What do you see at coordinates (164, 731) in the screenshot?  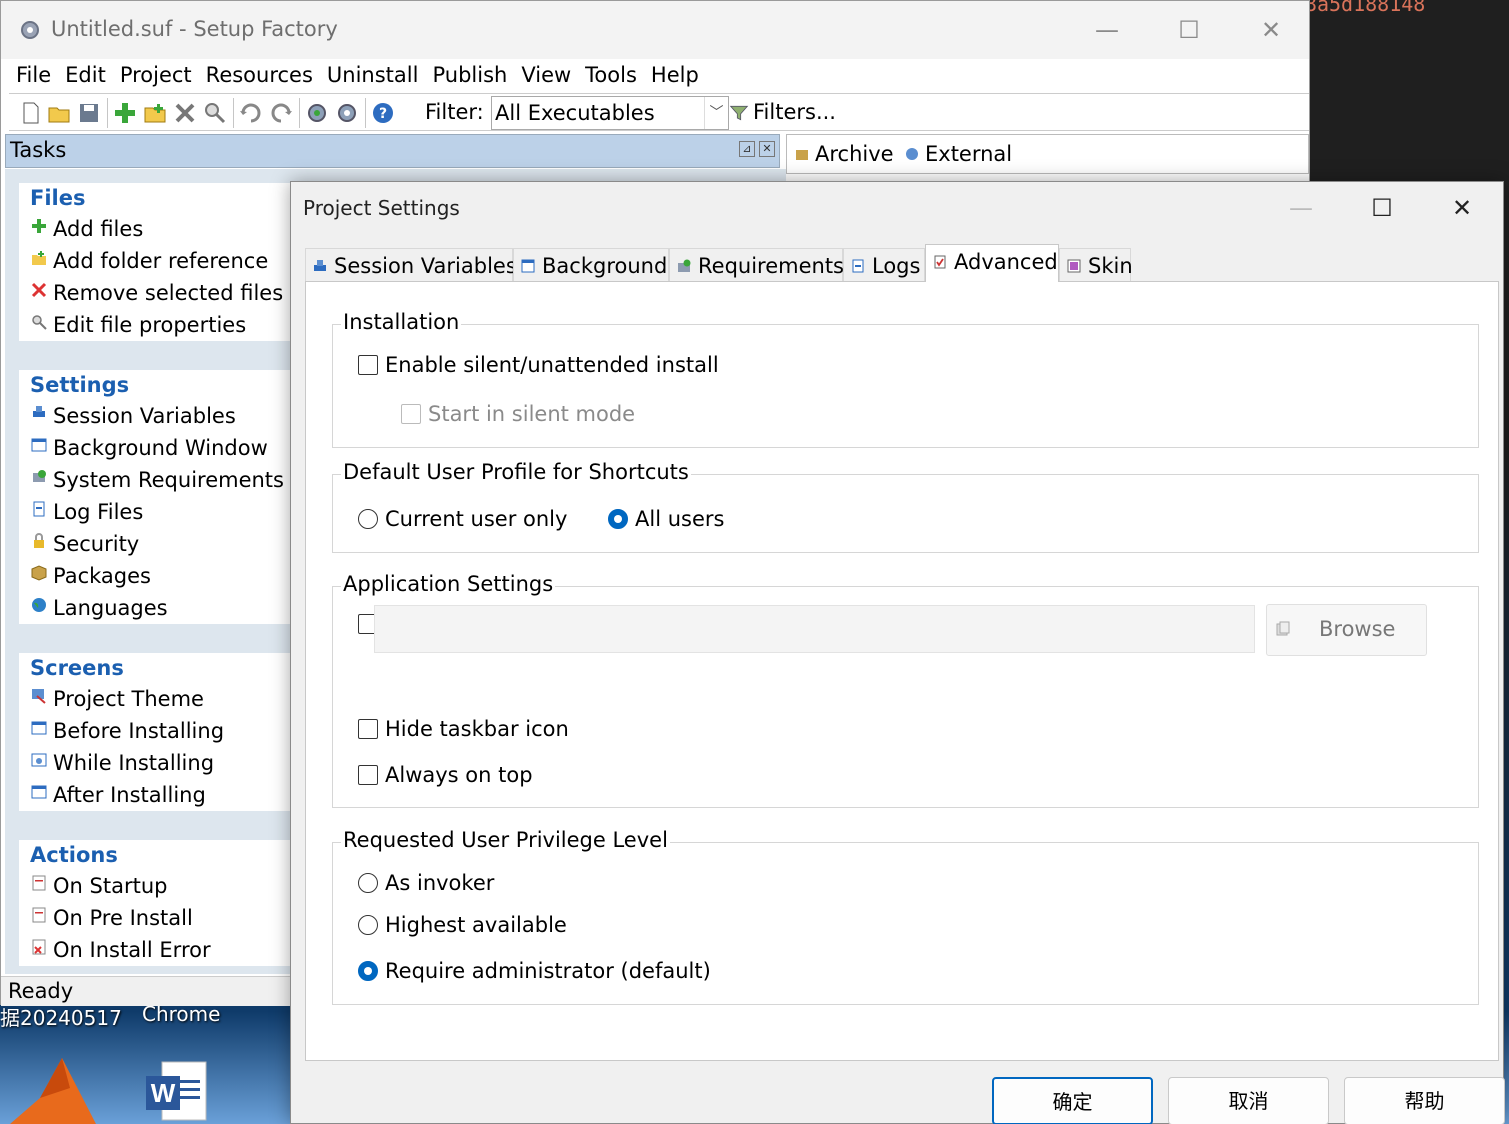 I see `task-before-installing: Before Installing` at bounding box center [164, 731].